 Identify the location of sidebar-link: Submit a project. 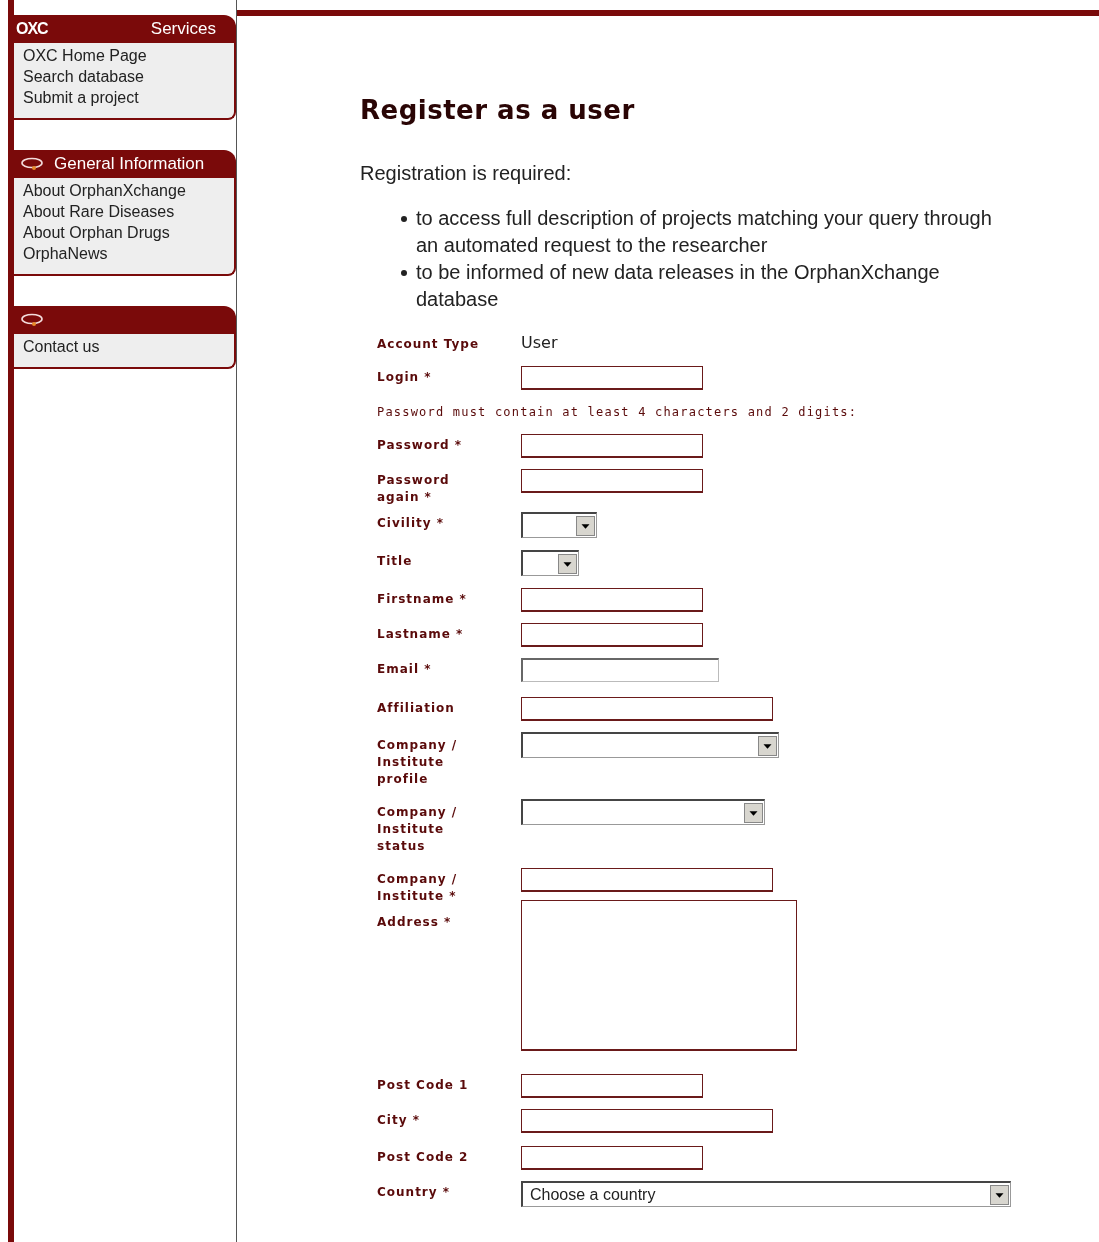
(81, 97).